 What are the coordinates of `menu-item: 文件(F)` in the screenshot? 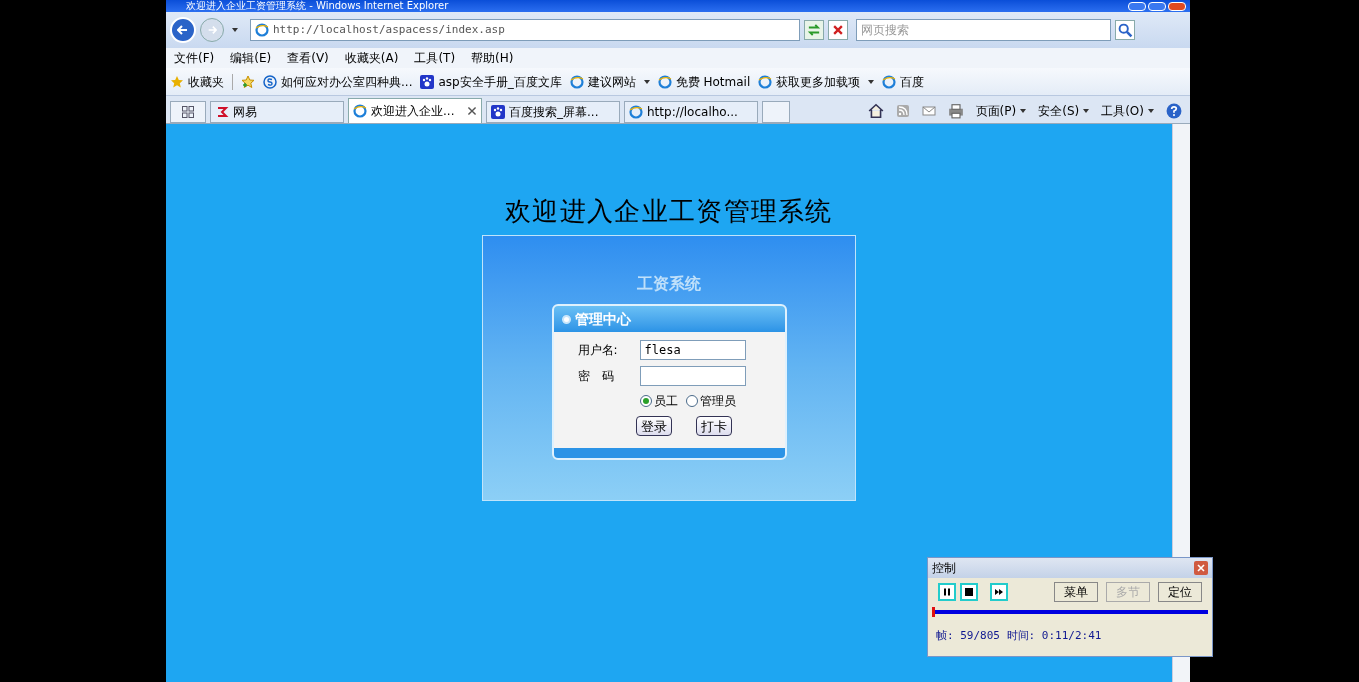 It's located at (194, 58).